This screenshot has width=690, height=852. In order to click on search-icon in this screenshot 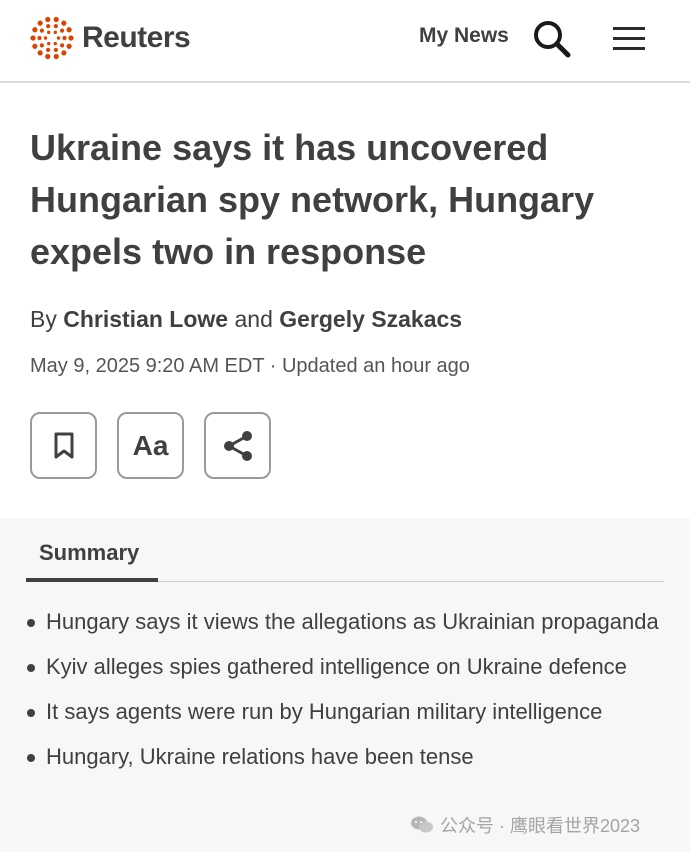, I will do `click(552, 39)`.